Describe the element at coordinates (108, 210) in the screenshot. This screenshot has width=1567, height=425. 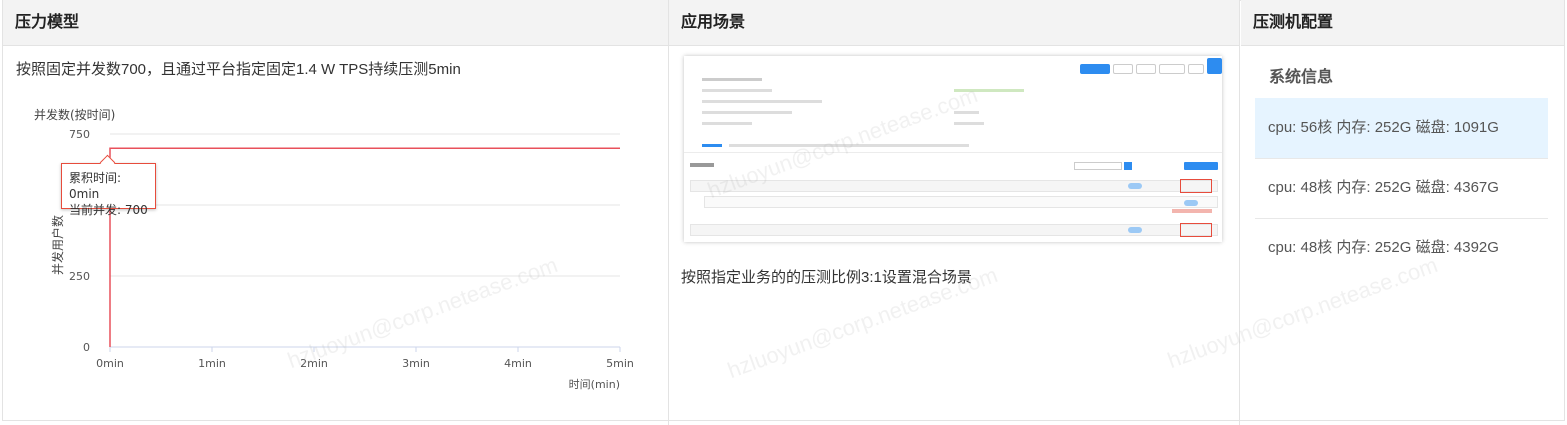
I see `tooltip-current-concurrency: 当前并发: 700` at that location.